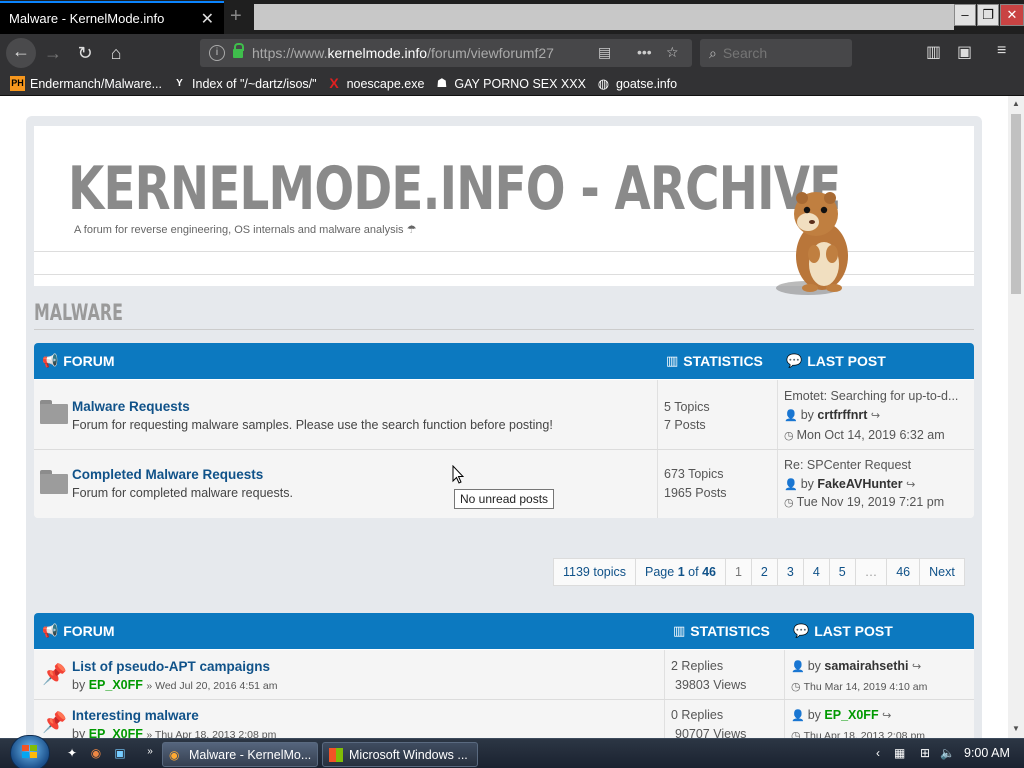 The width and height of the screenshot is (1024, 768). I want to click on page-4: 4, so click(816, 572).